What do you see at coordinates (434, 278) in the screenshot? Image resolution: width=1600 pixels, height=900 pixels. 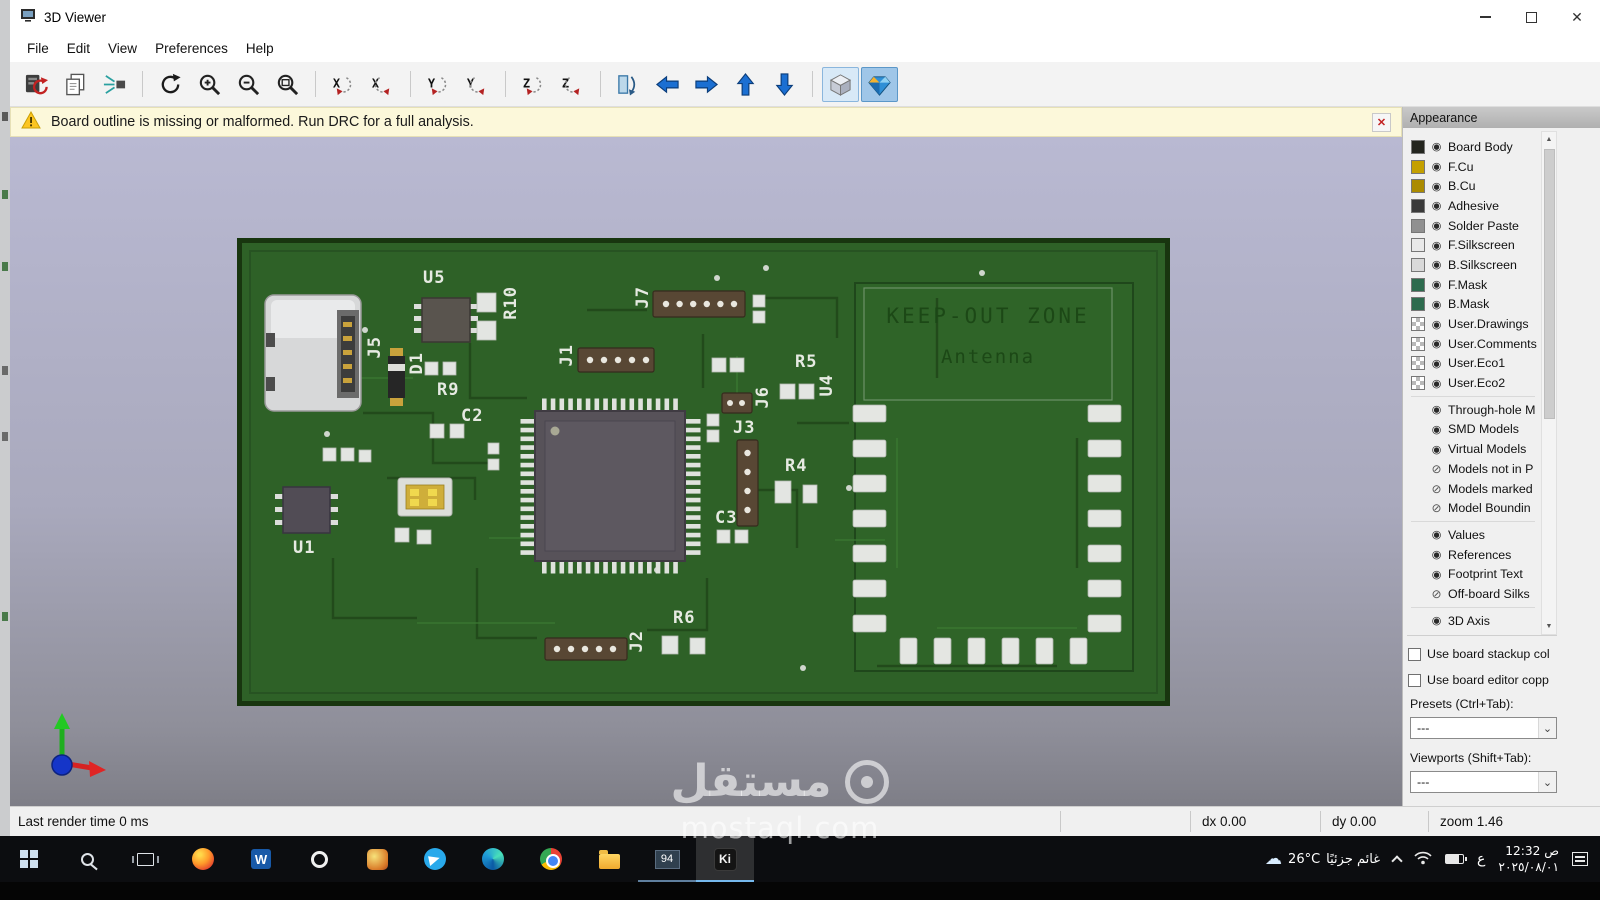 I see `pcb-ref-u5: U5` at bounding box center [434, 278].